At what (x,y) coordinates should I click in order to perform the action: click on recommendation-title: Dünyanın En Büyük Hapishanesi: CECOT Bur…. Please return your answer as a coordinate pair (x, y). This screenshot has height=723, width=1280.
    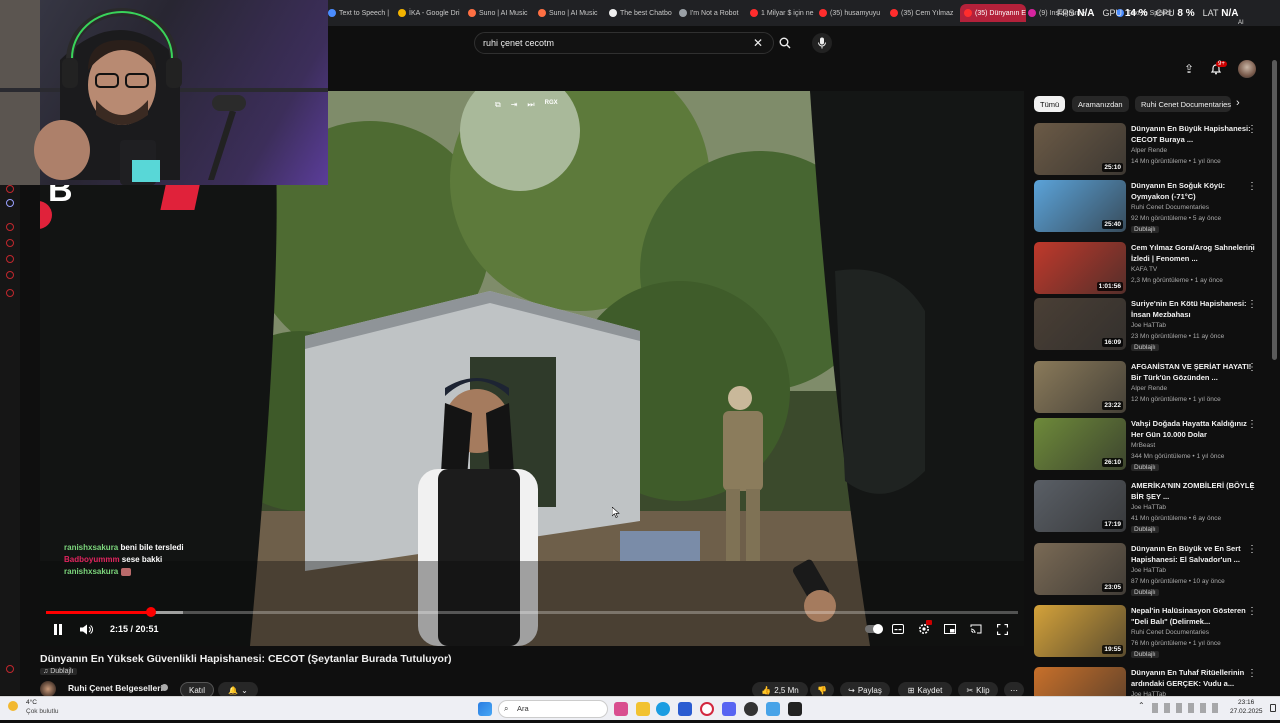
    Looking at the image, I should click on (1196, 134).